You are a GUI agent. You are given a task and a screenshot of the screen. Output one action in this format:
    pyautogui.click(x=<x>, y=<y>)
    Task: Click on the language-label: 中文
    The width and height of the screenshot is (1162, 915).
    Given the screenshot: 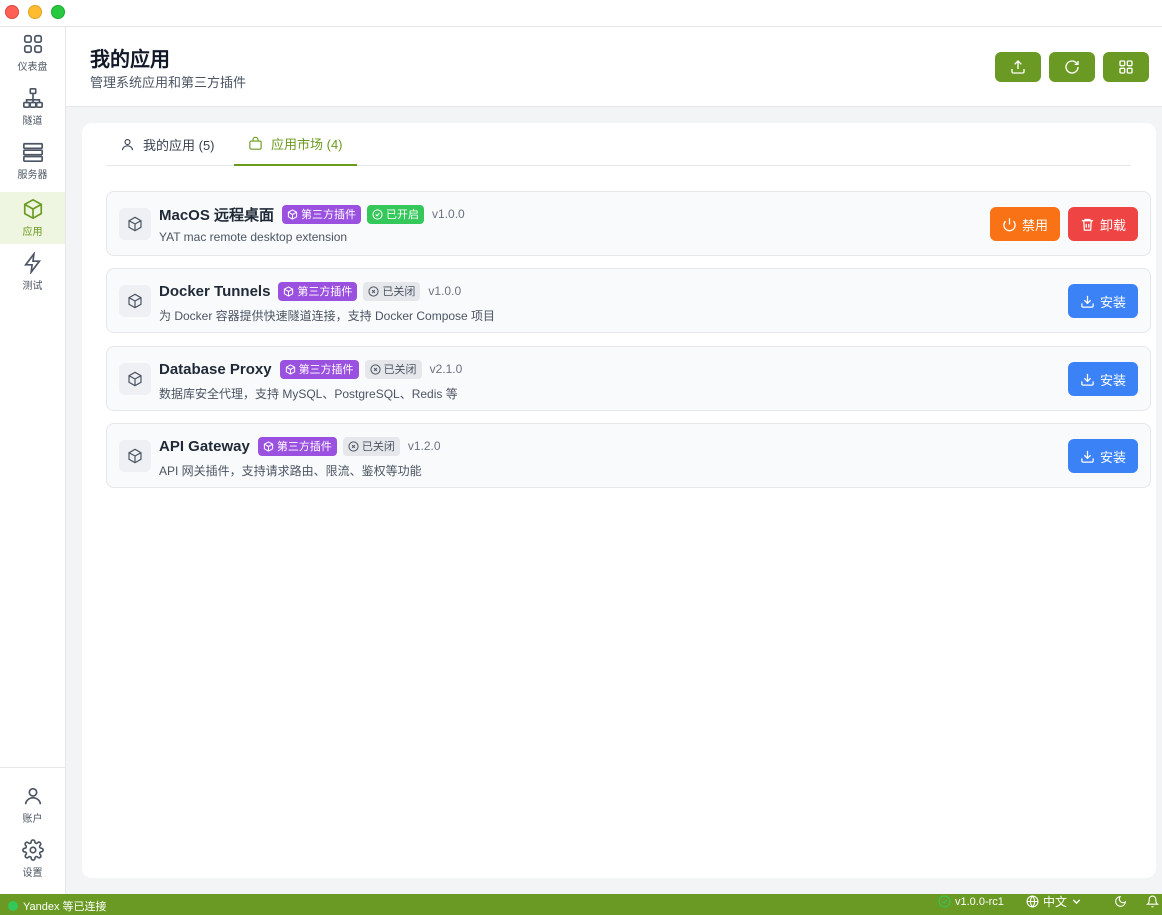 What is the action you would take?
    pyautogui.click(x=1055, y=902)
    